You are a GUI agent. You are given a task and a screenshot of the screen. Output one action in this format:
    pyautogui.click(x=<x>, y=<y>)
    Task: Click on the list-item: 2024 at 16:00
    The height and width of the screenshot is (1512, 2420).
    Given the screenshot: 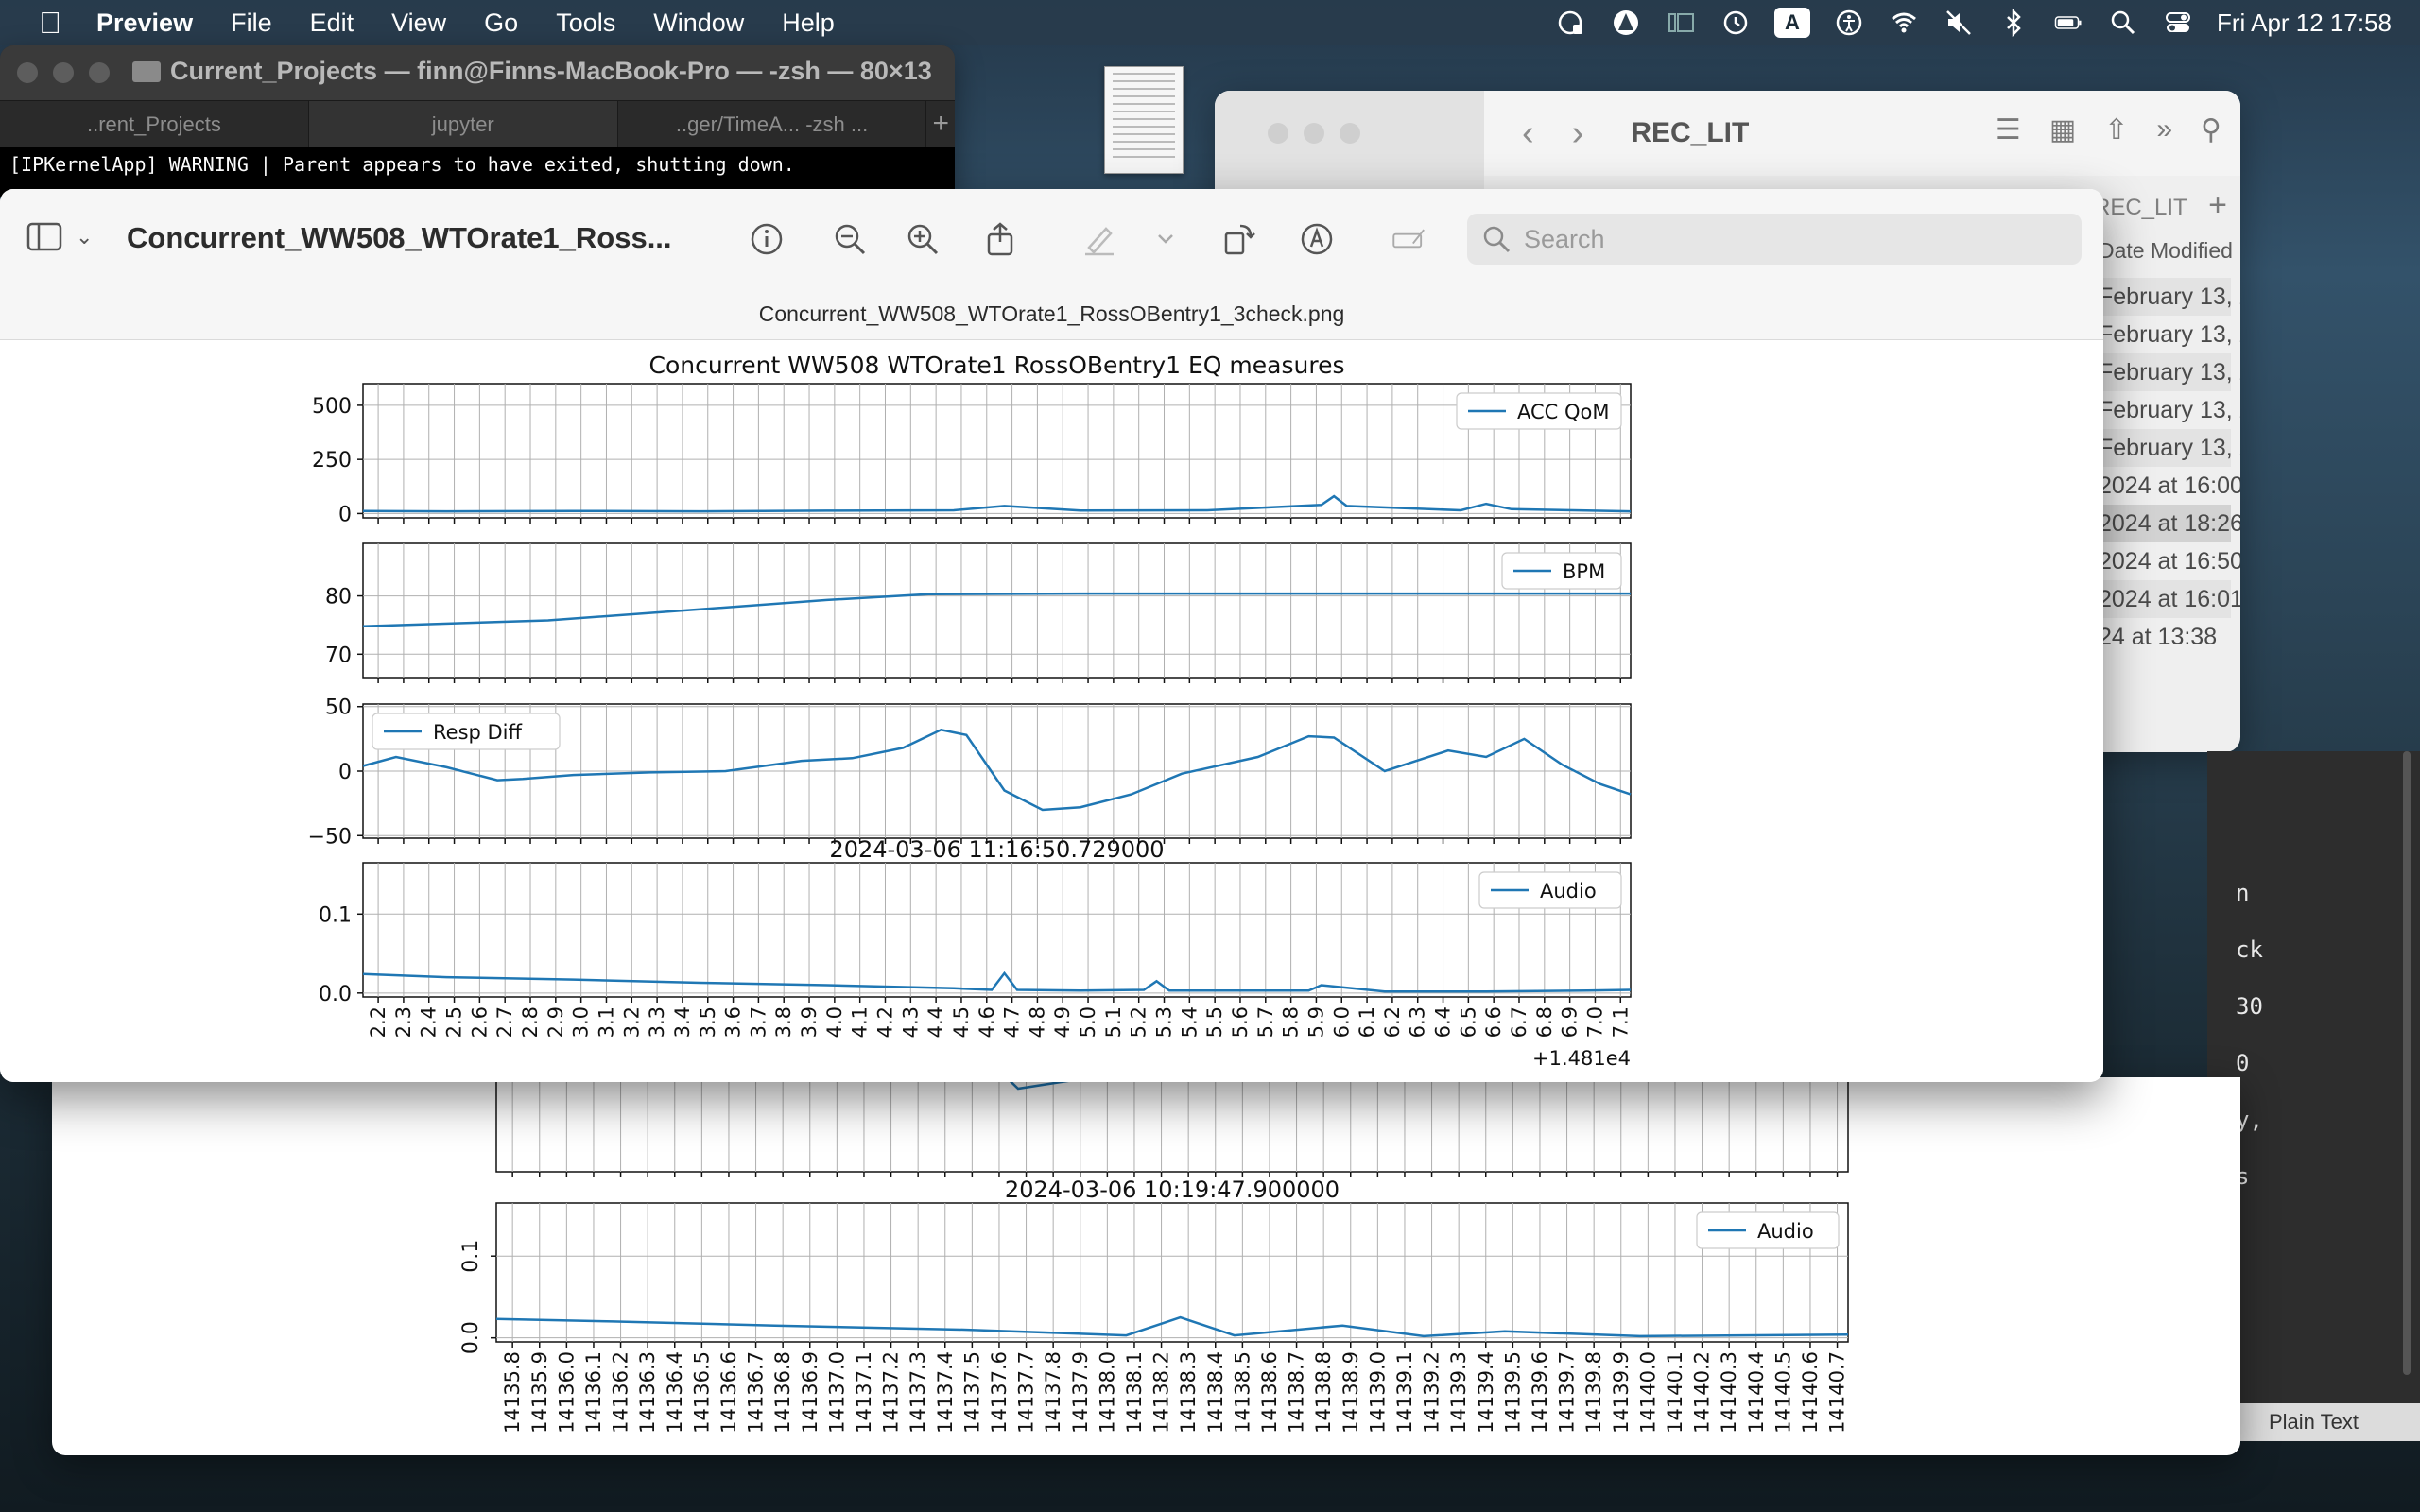 What is the action you would take?
    pyautogui.click(x=2169, y=486)
    